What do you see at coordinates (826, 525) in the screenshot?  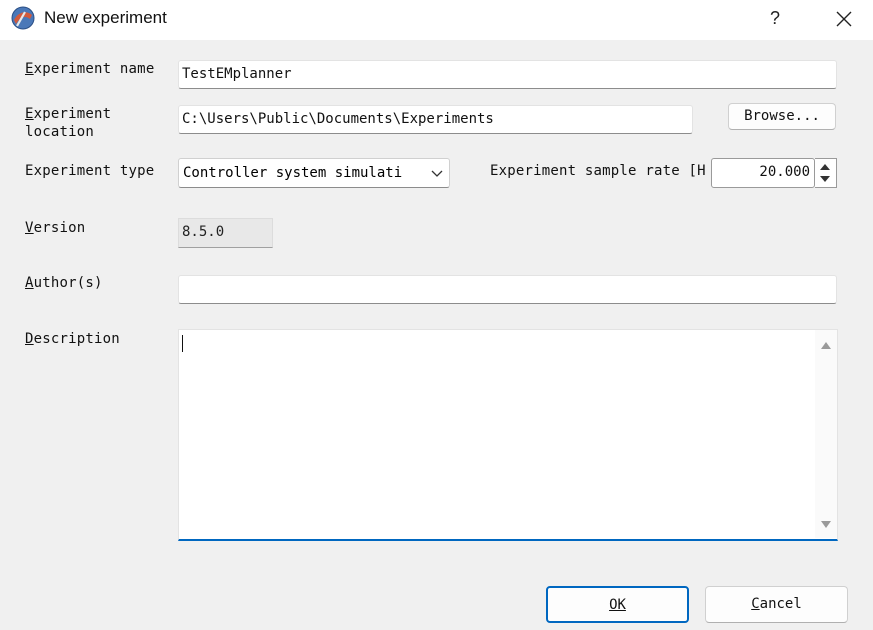 I see `scroll-down-icon` at bounding box center [826, 525].